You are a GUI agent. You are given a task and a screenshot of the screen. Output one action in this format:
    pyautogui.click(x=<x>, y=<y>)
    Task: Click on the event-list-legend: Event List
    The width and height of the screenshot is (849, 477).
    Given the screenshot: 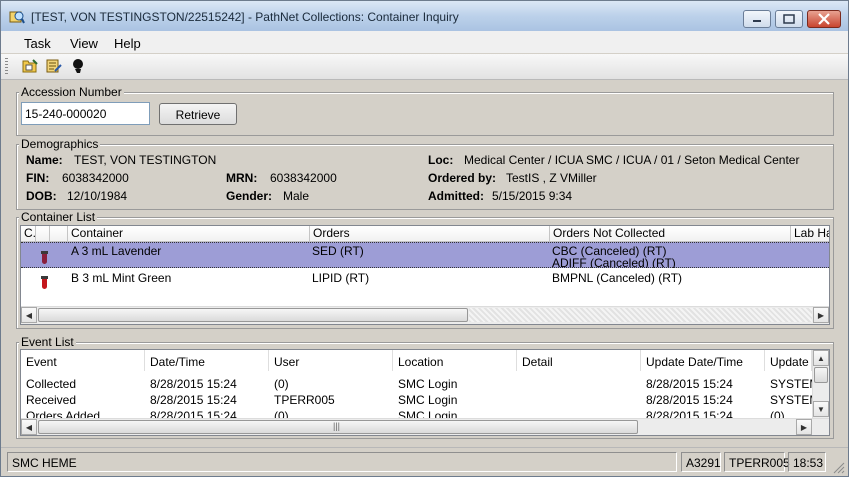 What is the action you would take?
    pyautogui.click(x=47, y=342)
    